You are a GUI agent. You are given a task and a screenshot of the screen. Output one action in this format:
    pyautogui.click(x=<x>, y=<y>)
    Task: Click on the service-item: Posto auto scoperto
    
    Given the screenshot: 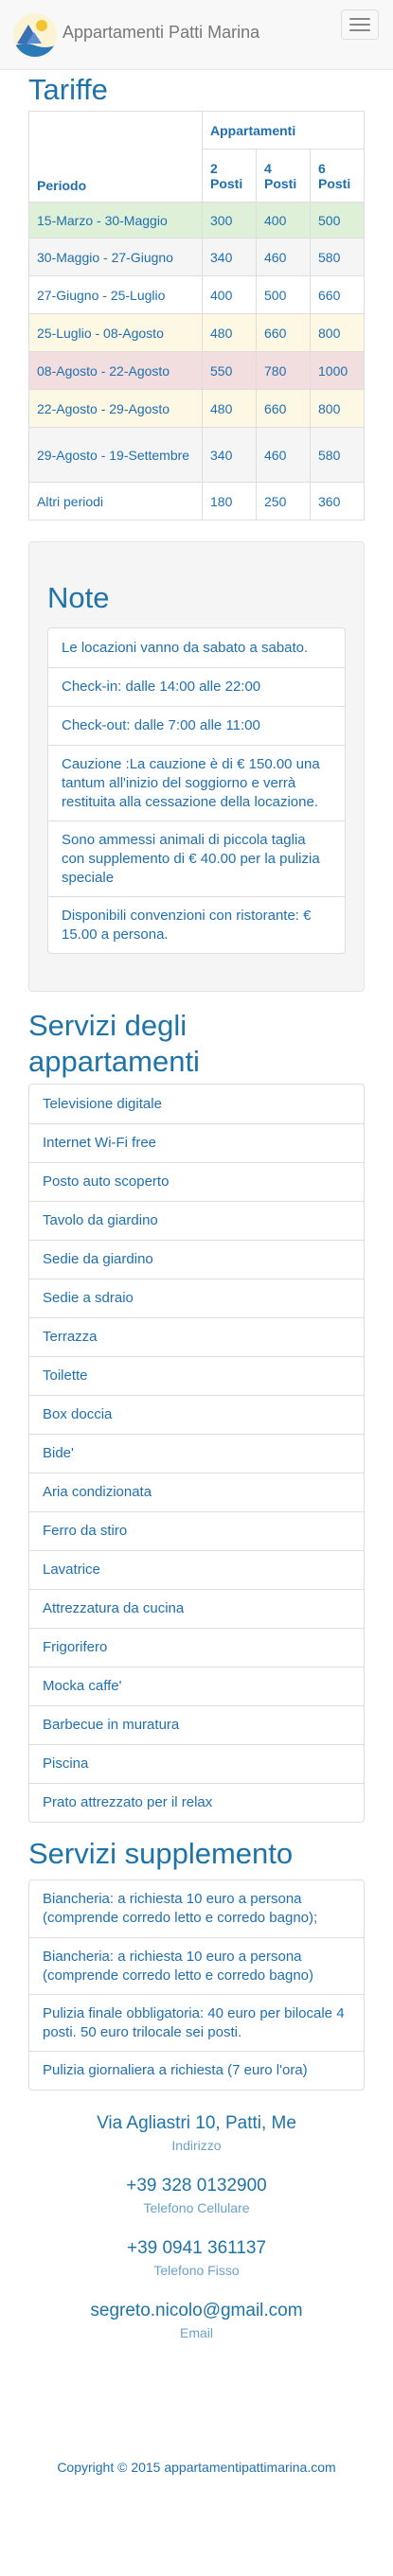 What is the action you would take?
    pyautogui.click(x=196, y=1181)
    